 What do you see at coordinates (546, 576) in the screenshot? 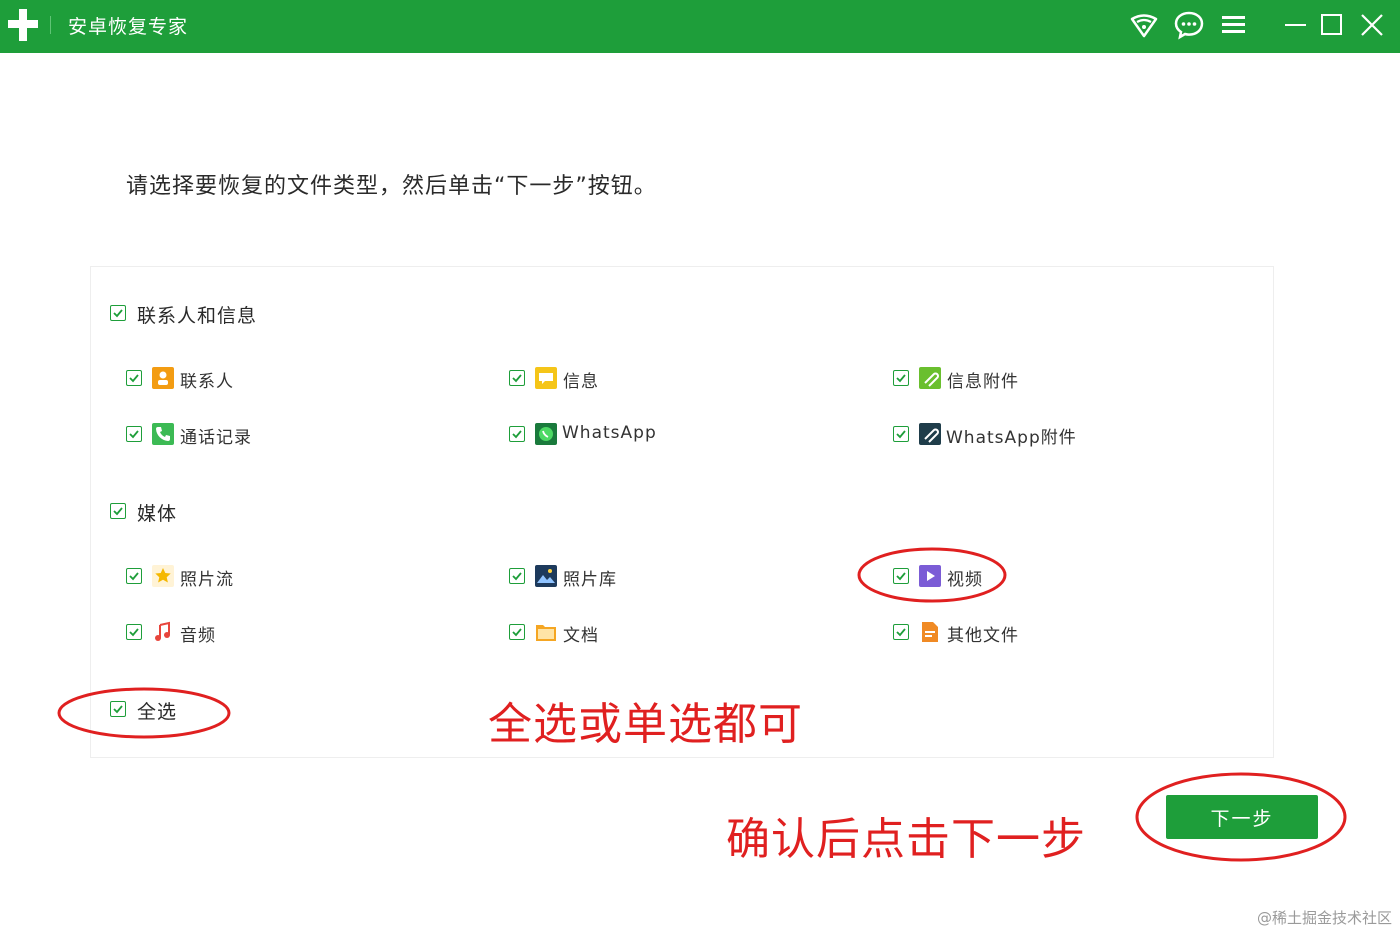
I see `photo-library-icon` at bounding box center [546, 576].